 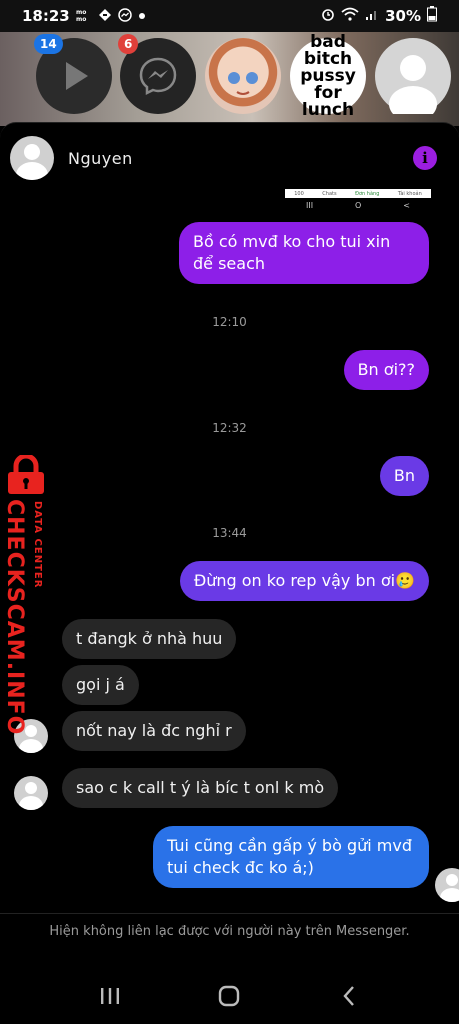 What do you see at coordinates (32, 158) in the screenshot?
I see `contact-avatar` at bounding box center [32, 158].